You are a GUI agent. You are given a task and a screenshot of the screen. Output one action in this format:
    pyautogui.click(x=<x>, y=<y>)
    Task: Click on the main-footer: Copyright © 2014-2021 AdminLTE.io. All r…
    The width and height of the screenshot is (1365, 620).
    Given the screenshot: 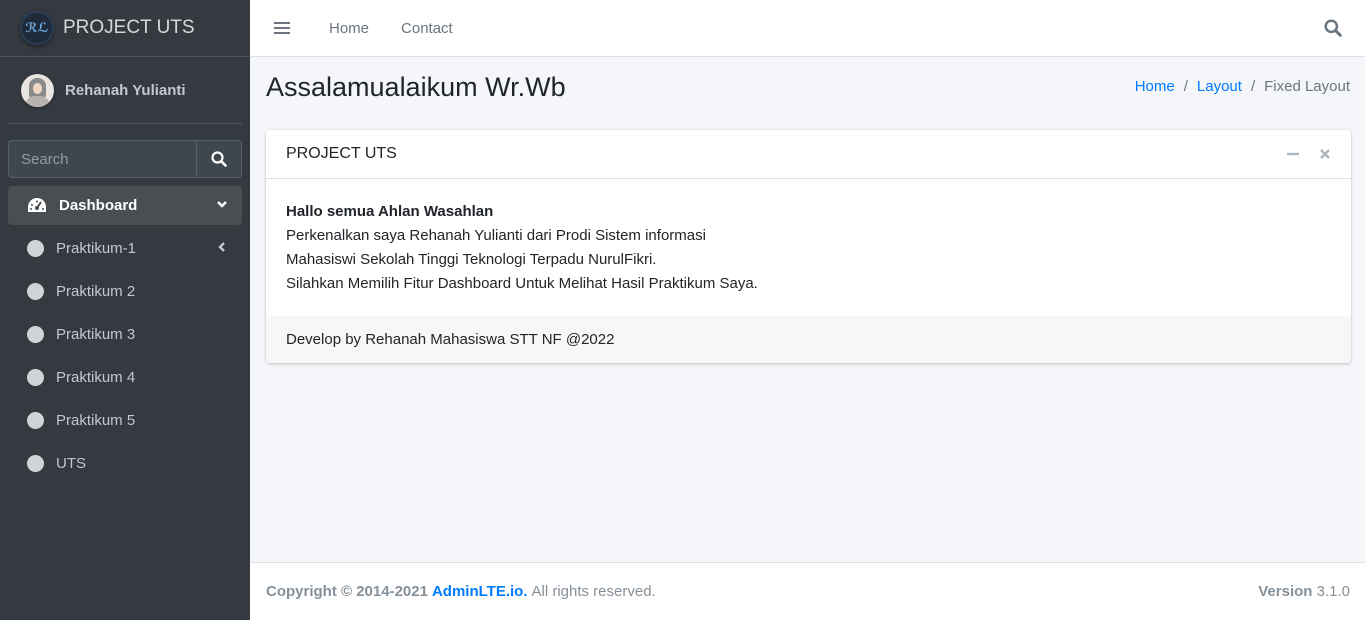 What is the action you would take?
    pyautogui.click(x=807, y=591)
    